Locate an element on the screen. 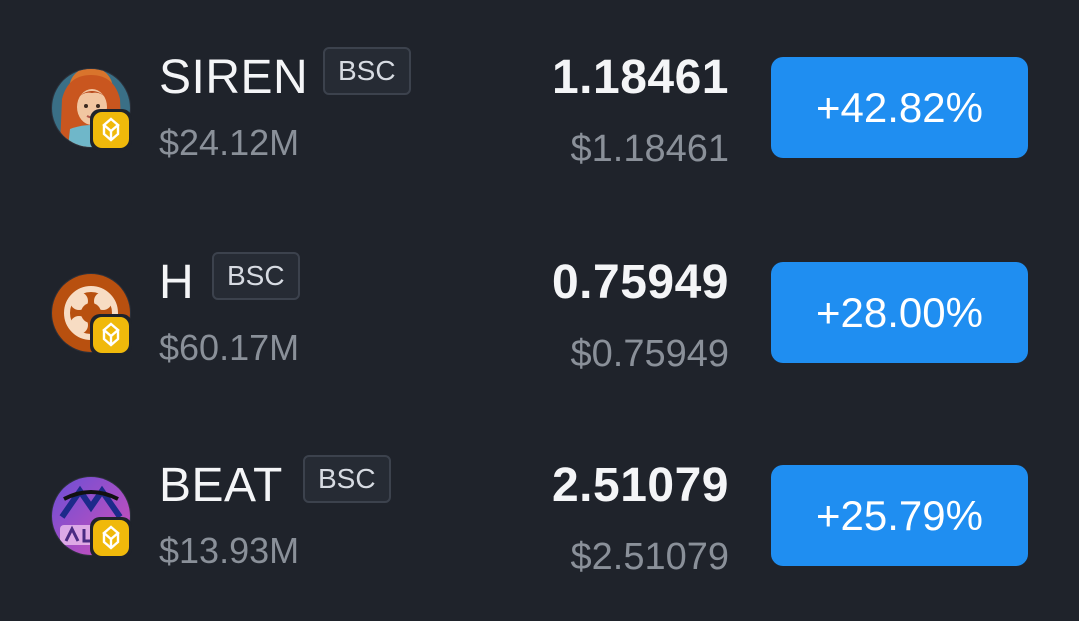 The height and width of the screenshot is (621, 1079). token-price-usd: $0.75949 is located at coordinates (650, 354).